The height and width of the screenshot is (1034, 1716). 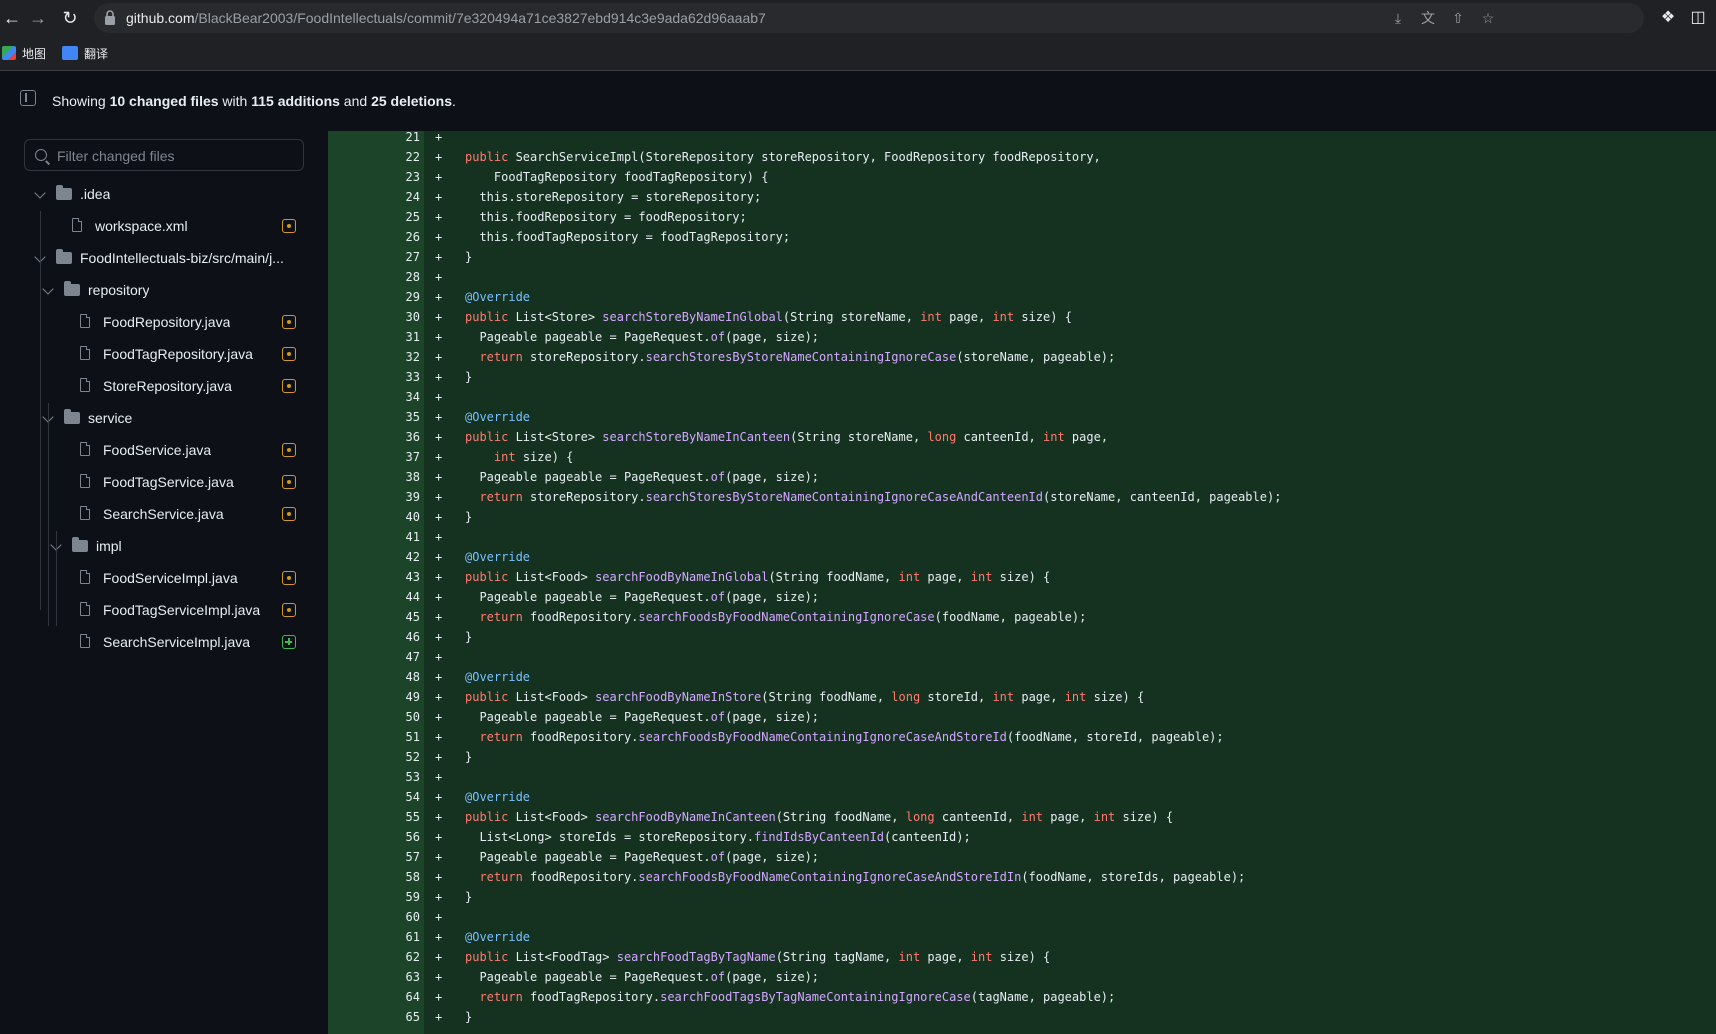 I want to click on code-token: (tagName, pageable);, so click(x=1043, y=997).